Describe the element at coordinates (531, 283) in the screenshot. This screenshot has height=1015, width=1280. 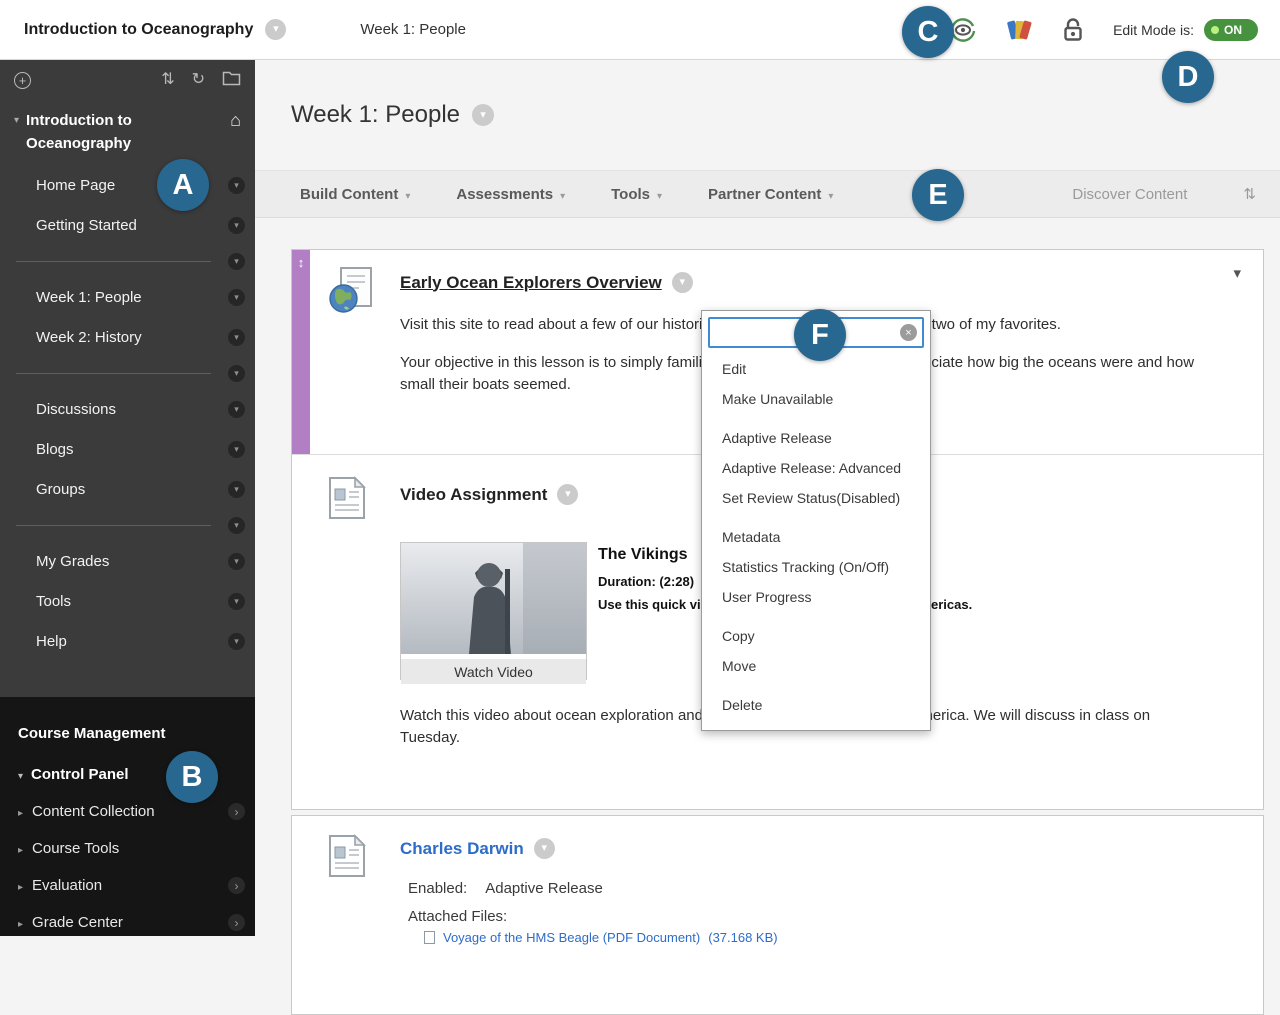
I see `item1-title: Early Ocean Explorers Overview` at that location.